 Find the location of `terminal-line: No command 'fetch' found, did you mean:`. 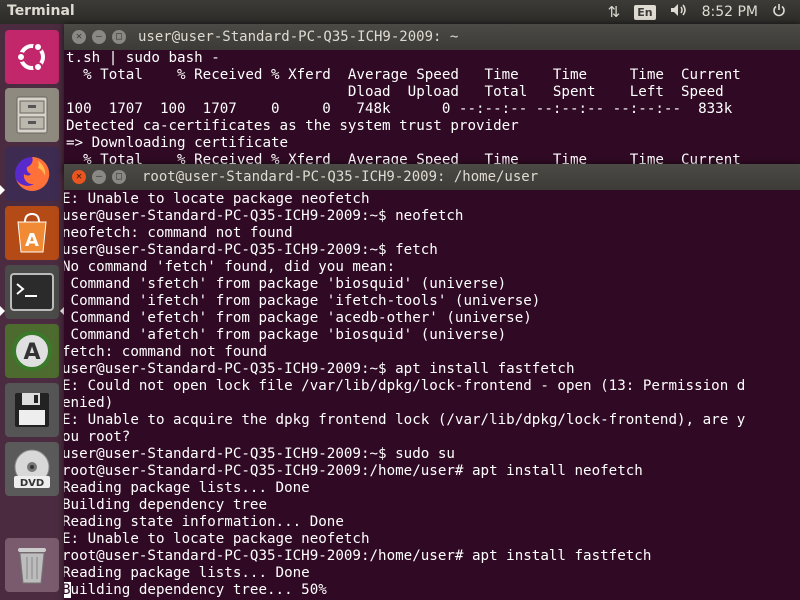

terminal-line: No command 'fetch' found, did you mean: is located at coordinates (230, 267).